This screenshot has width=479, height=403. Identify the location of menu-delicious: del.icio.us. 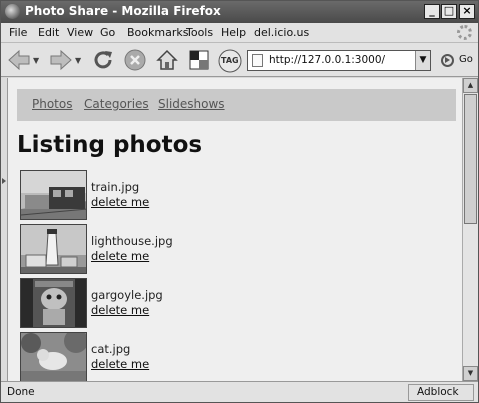
(281, 32).